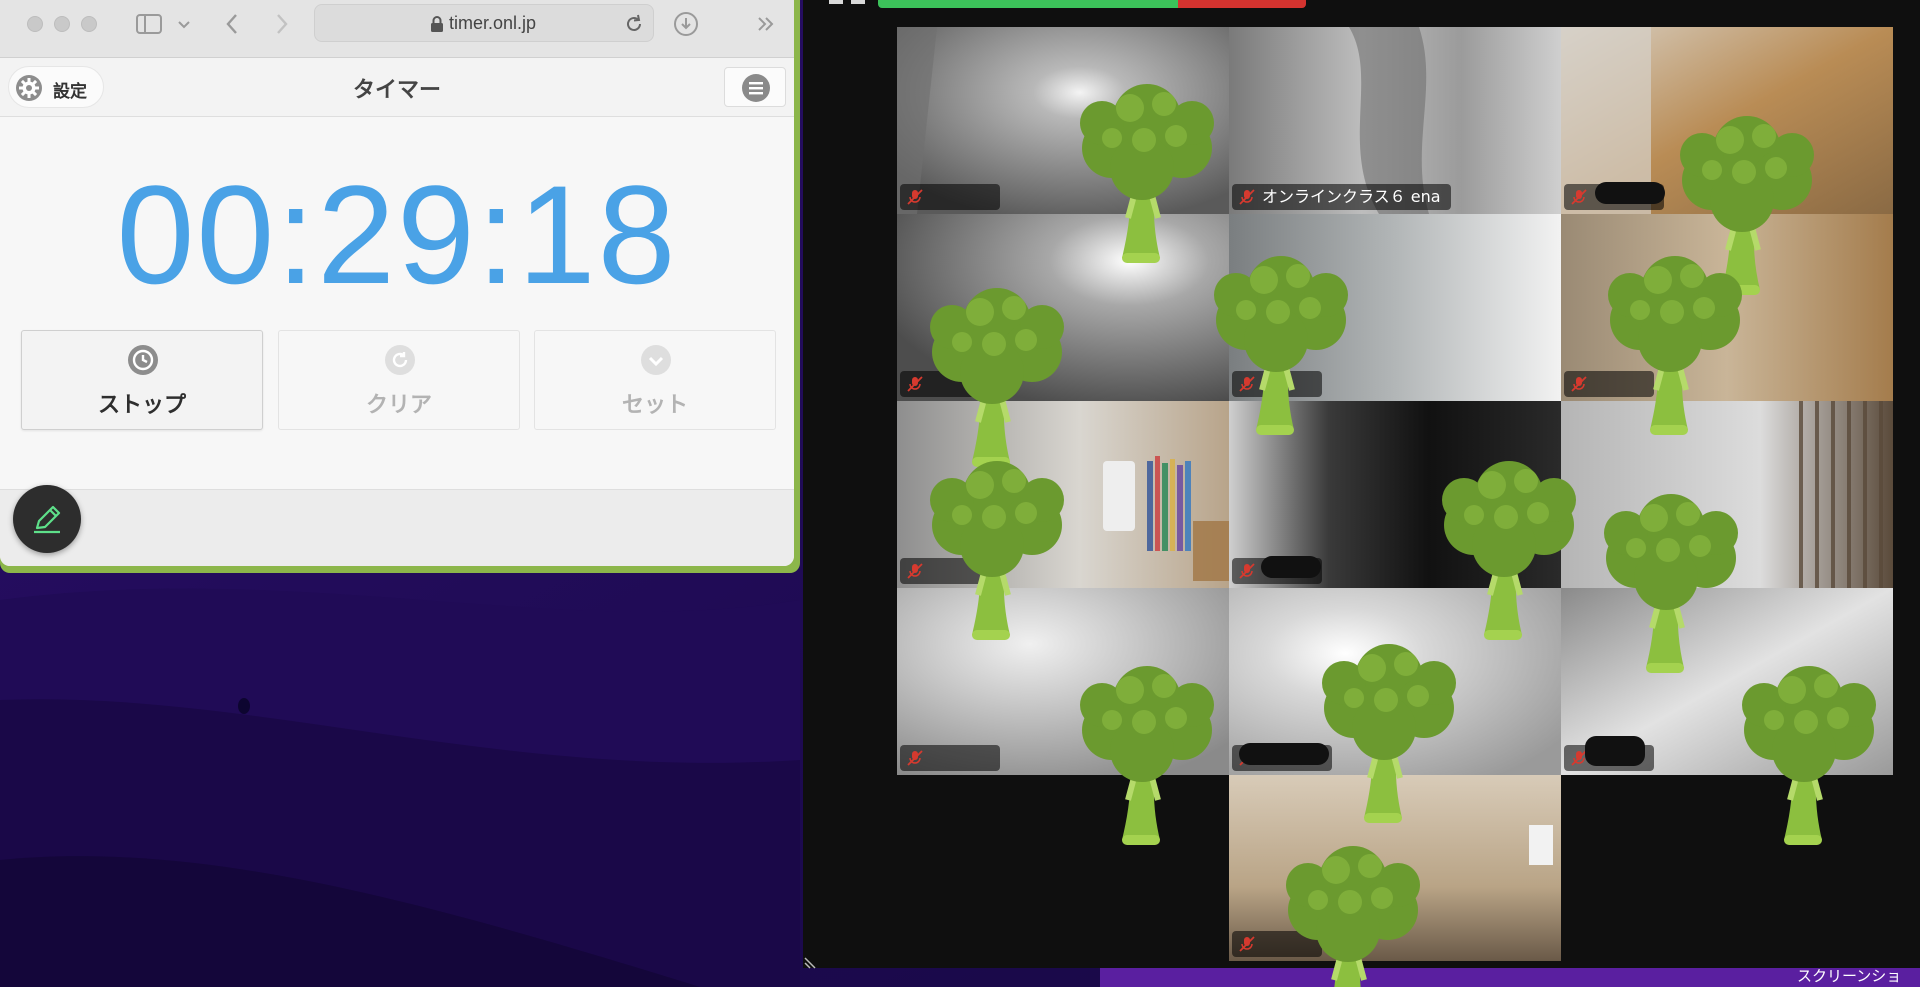 This screenshot has height=987, width=1920. I want to click on page-title: タイマー, so click(396, 90).